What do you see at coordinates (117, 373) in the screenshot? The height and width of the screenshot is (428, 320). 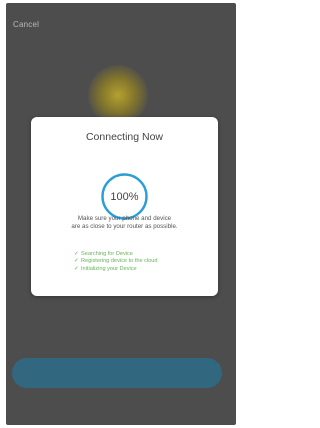 I see `background-action-button` at bounding box center [117, 373].